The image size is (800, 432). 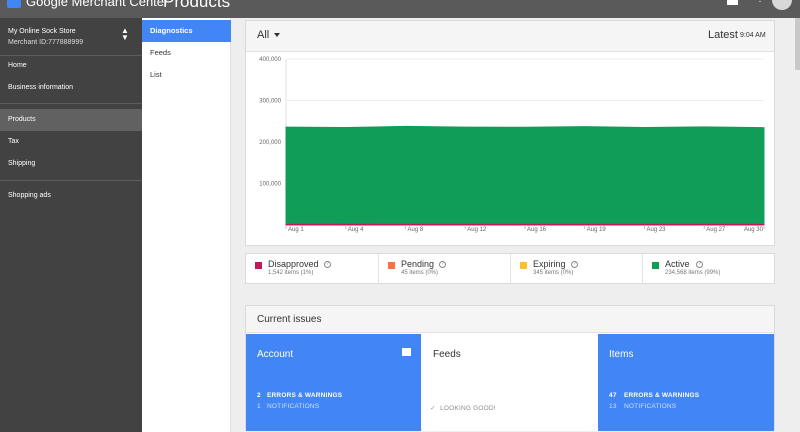 I want to click on feeds-status: ✓ LOOKING GOOD!, so click(x=463, y=408).